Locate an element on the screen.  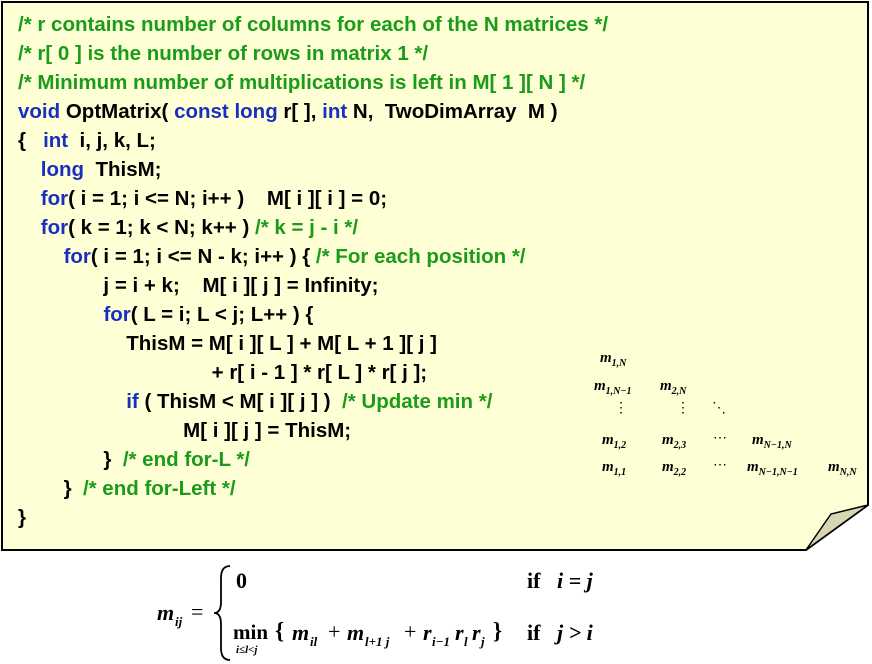
code-keyword: const is located at coordinates (201, 111).